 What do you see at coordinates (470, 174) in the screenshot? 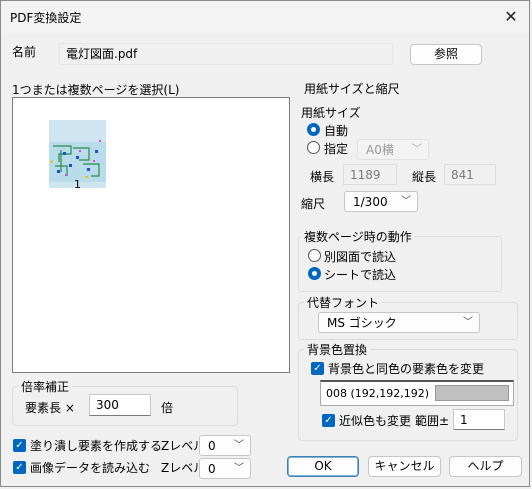
I see `height-field: 841` at bounding box center [470, 174].